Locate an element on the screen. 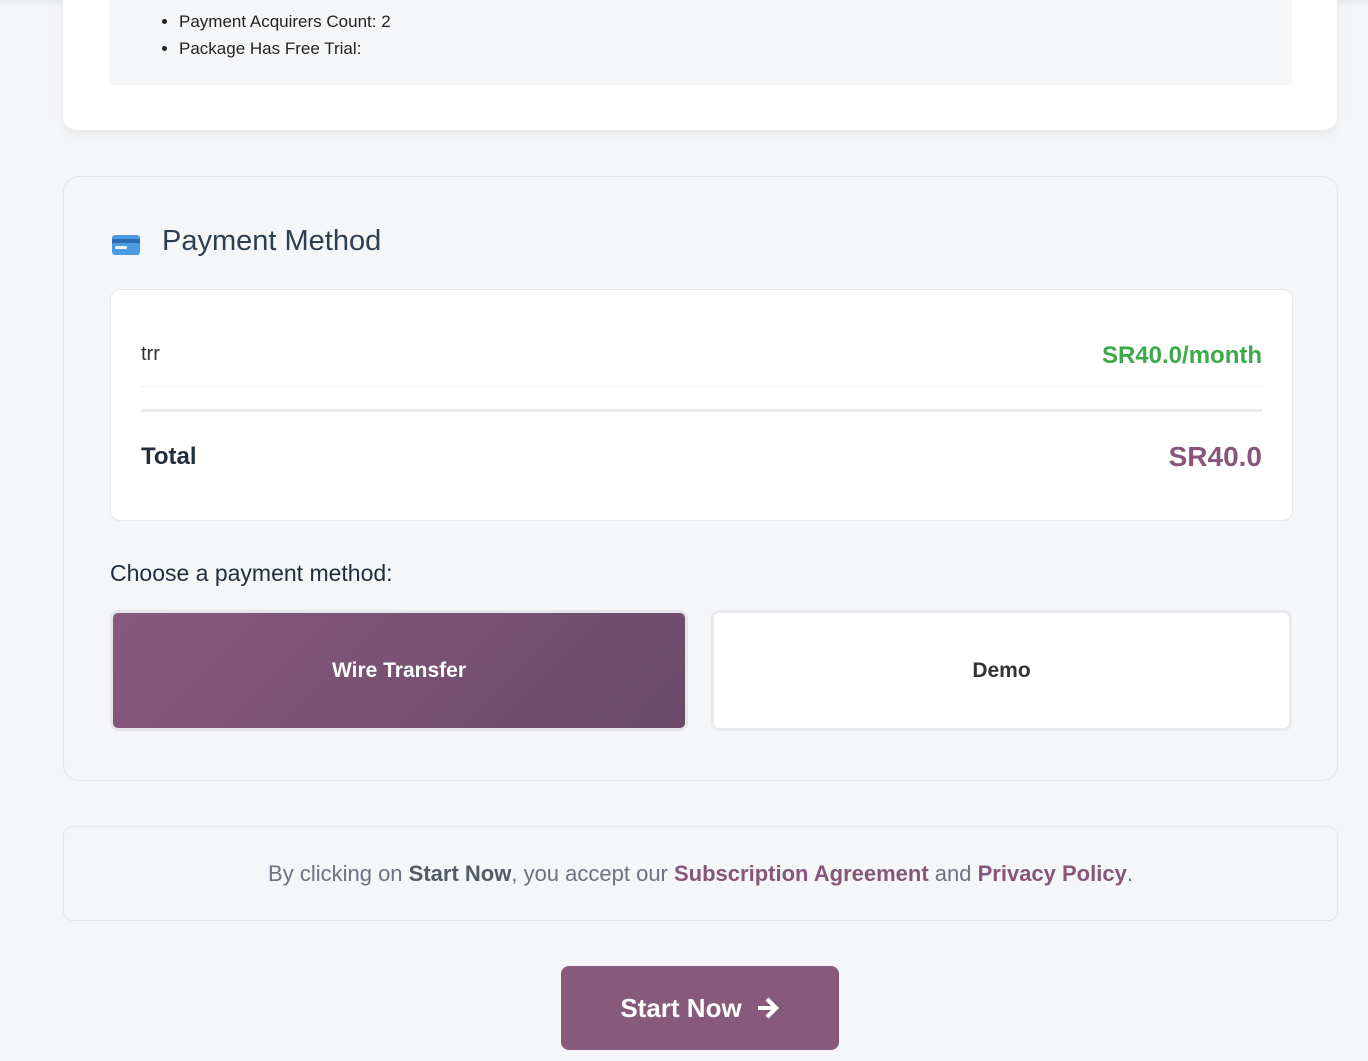  start-now-button: Start Now is located at coordinates (700, 1008).